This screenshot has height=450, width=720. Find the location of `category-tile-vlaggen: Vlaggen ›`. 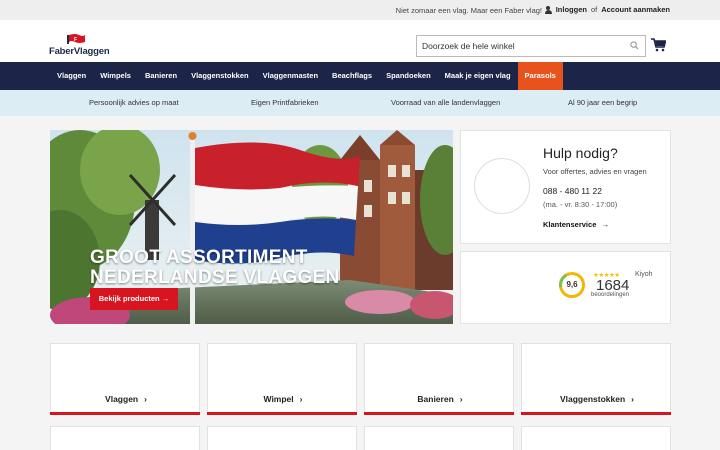

category-tile-vlaggen: Vlaggen › is located at coordinates (125, 379).